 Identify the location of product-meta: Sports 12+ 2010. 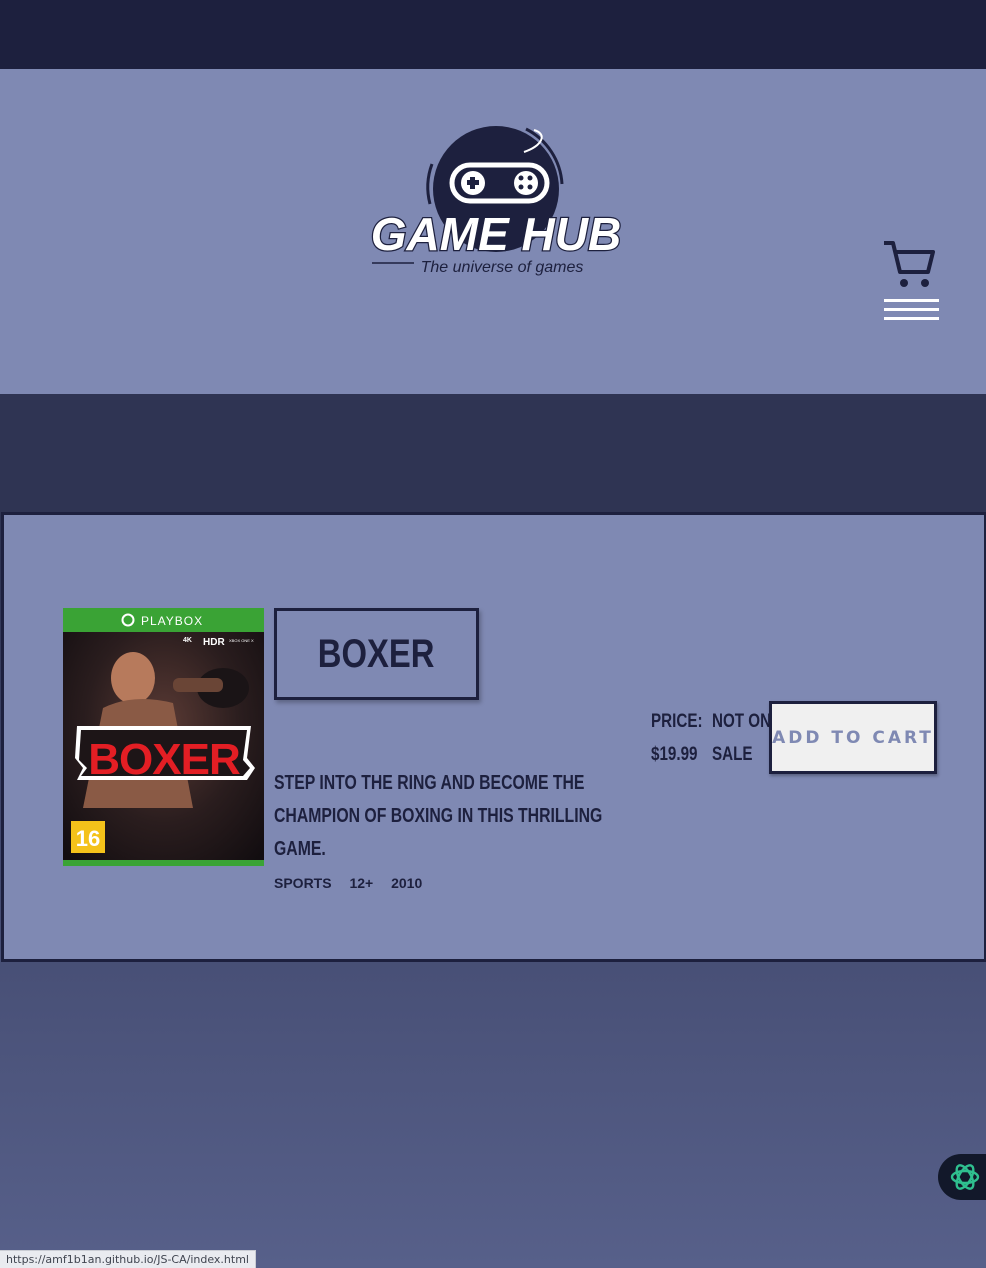
(355, 883).